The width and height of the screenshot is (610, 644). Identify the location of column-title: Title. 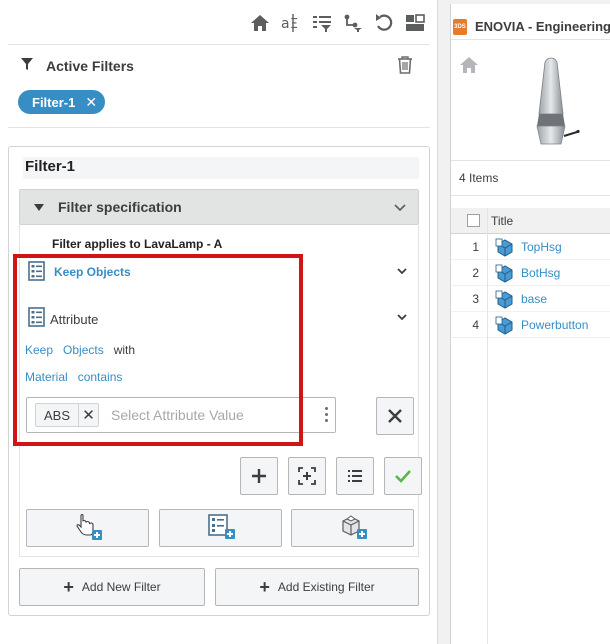
(502, 221).